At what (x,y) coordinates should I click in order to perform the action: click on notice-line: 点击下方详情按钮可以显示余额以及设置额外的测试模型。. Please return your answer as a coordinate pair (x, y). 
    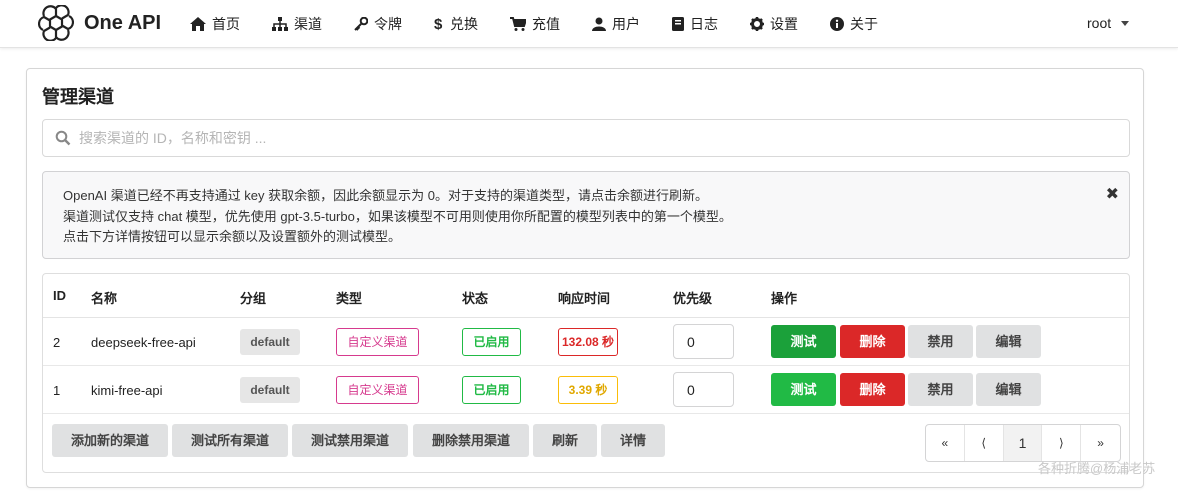
    Looking at the image, I should click on (232, 236).